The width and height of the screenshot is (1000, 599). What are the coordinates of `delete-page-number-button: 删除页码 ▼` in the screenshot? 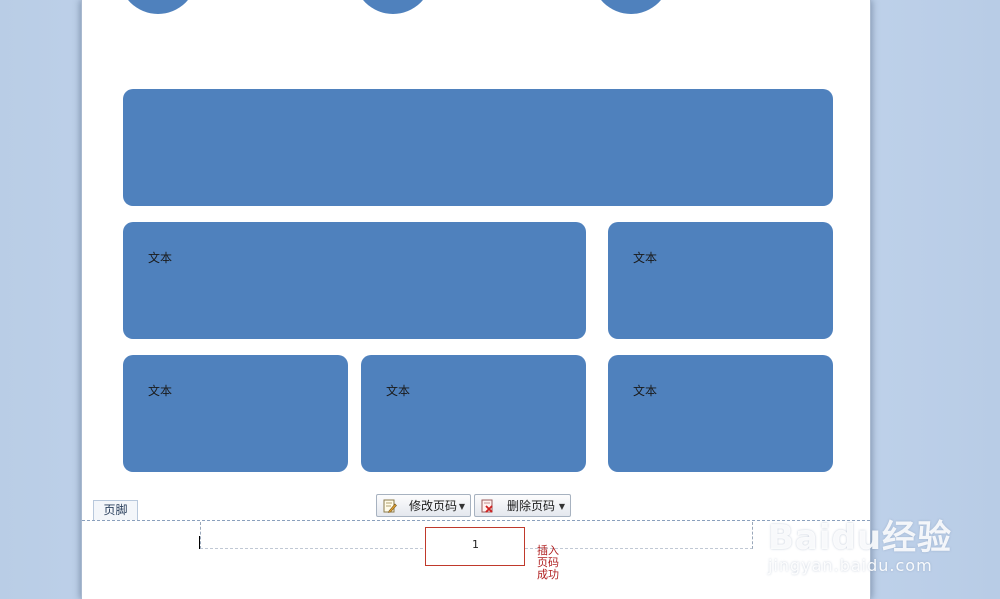 It's located at (522, 505).